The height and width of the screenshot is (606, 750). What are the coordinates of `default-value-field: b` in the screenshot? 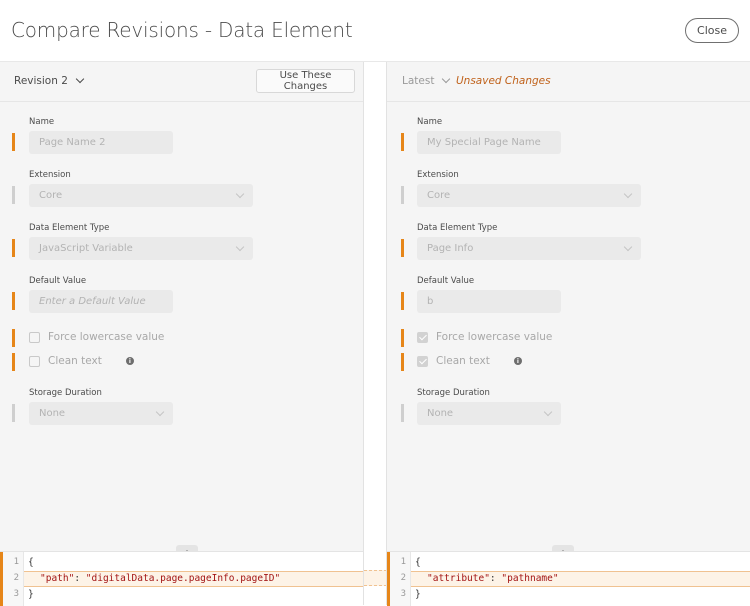 It's located at (489, 301).